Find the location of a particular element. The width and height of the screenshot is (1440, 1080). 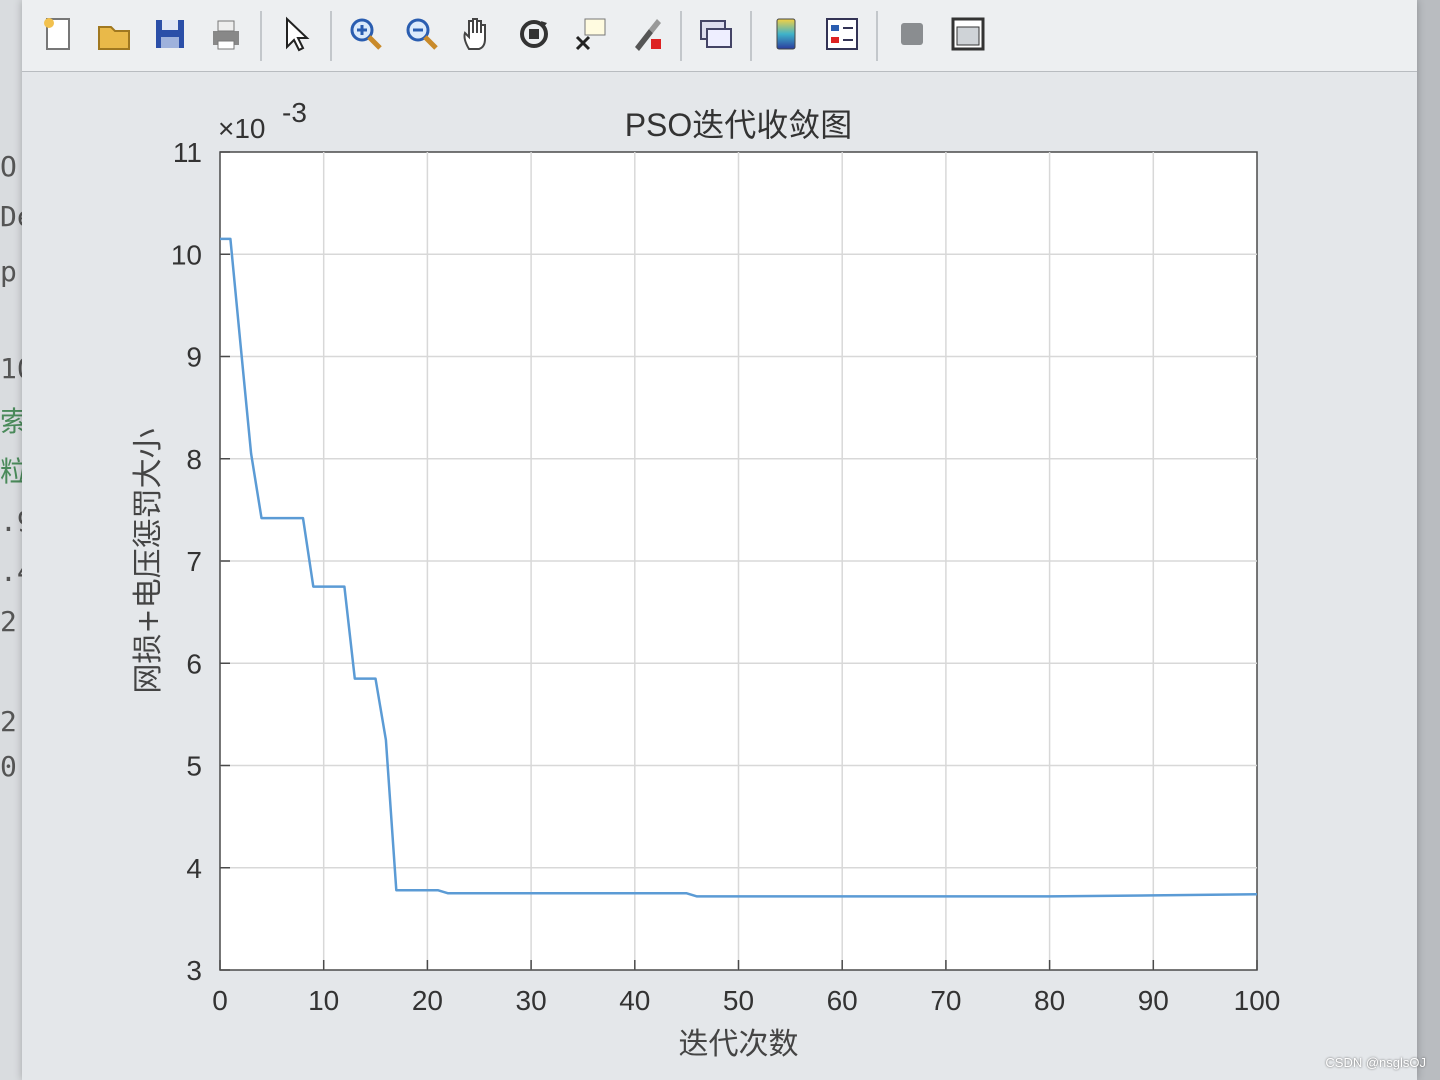

y-tick-label: 9 is located at coordinates (194, 357).